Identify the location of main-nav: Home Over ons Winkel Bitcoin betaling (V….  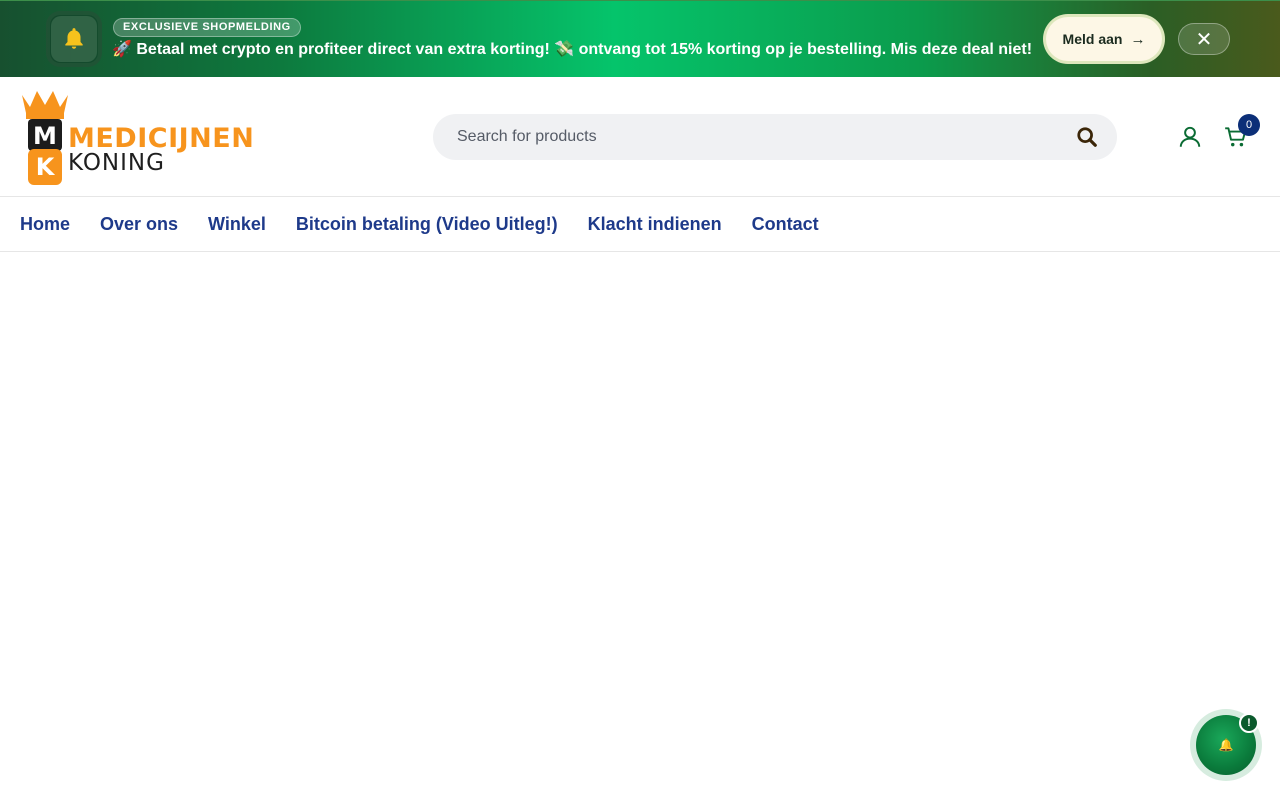
(640, 224).